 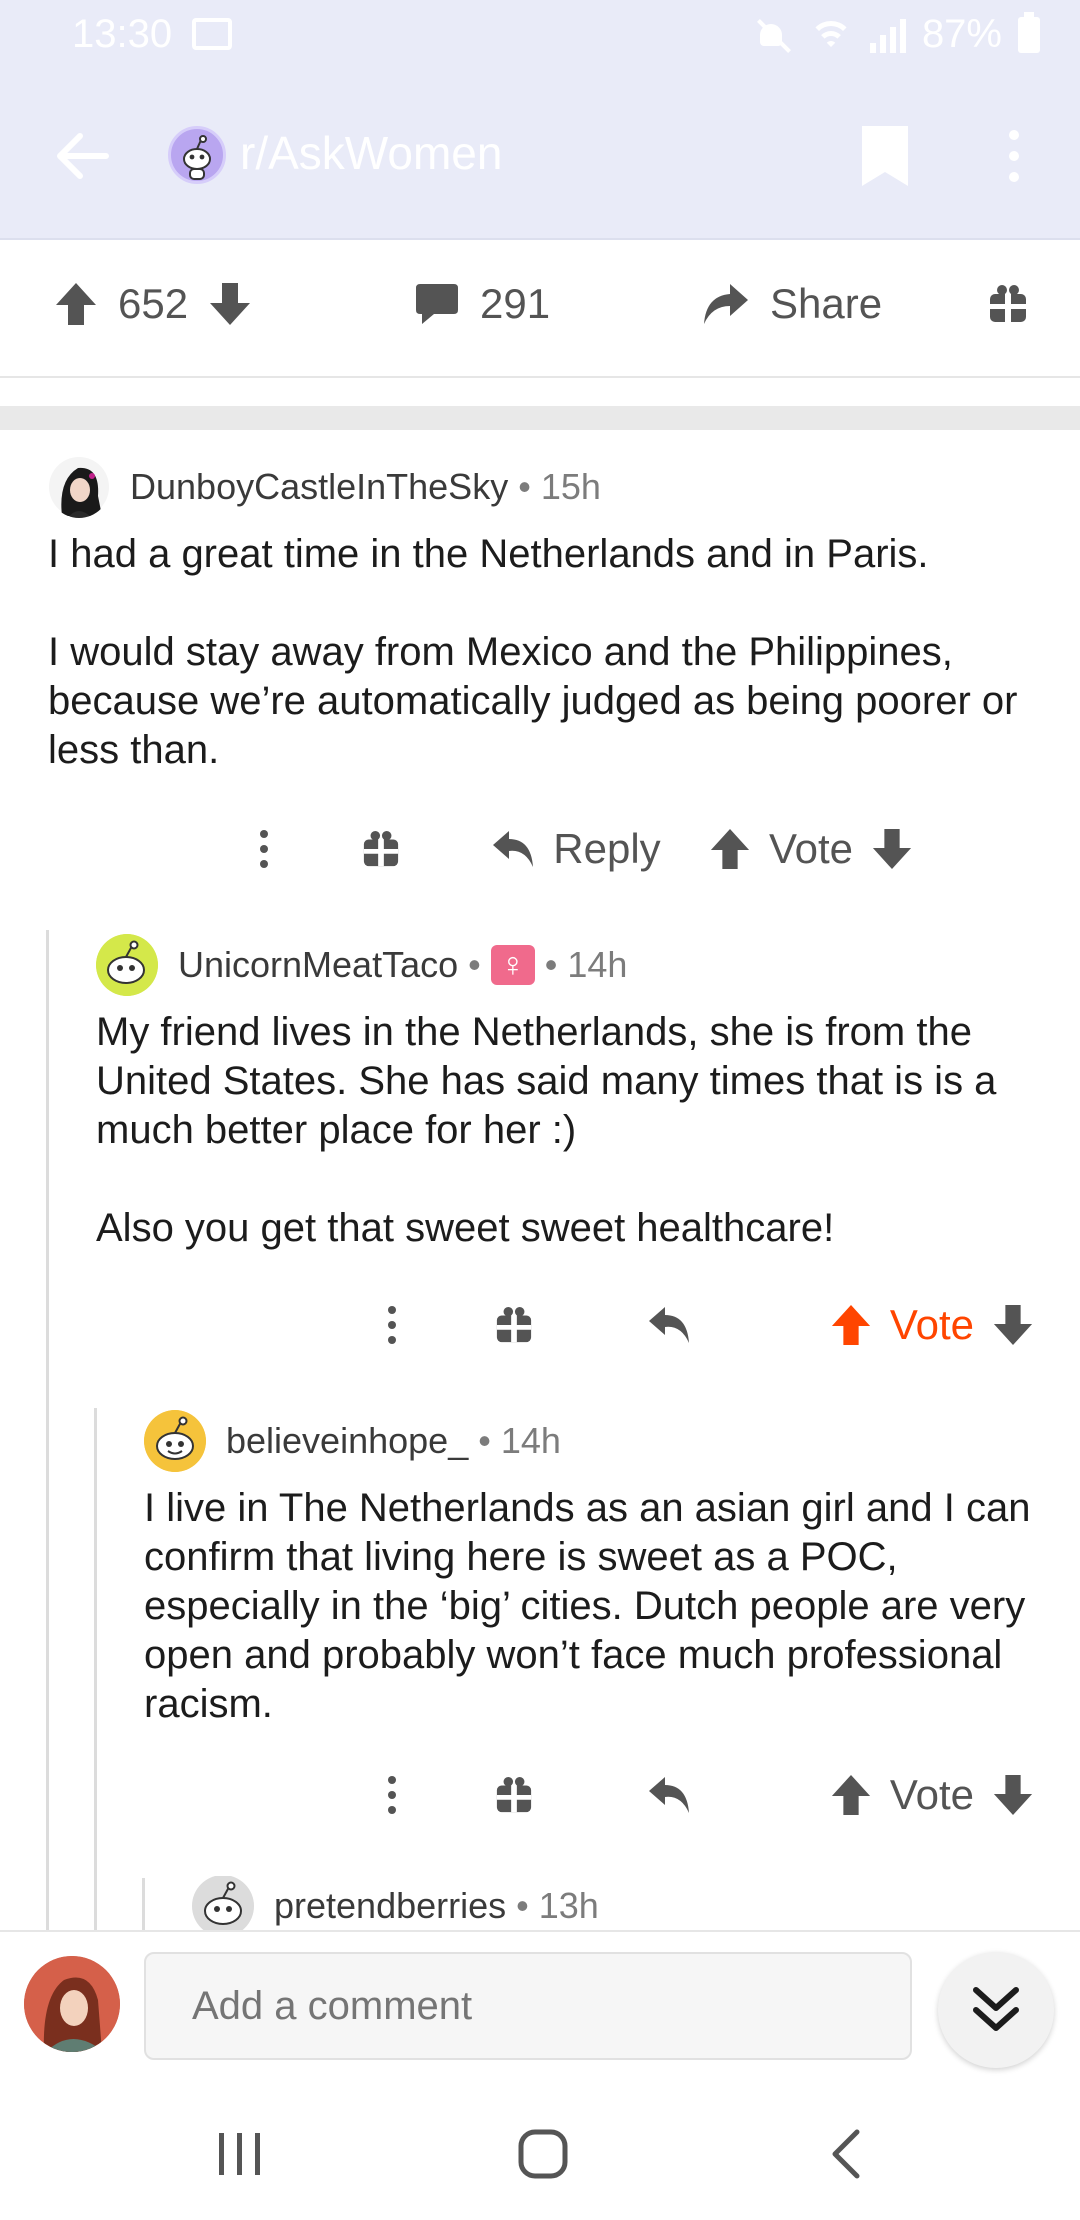 What do you see at coordinates (996, 2010) in the screenshot?
I see `next-comment-button` at bounding box center [996, 2010].